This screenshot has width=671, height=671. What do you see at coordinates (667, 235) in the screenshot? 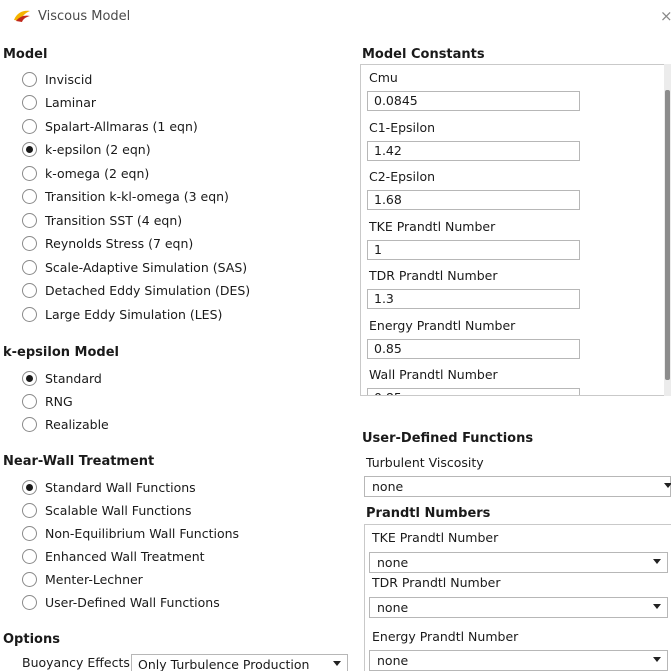
I see `scrollbar-thumb` at bounding box center [667, 235].